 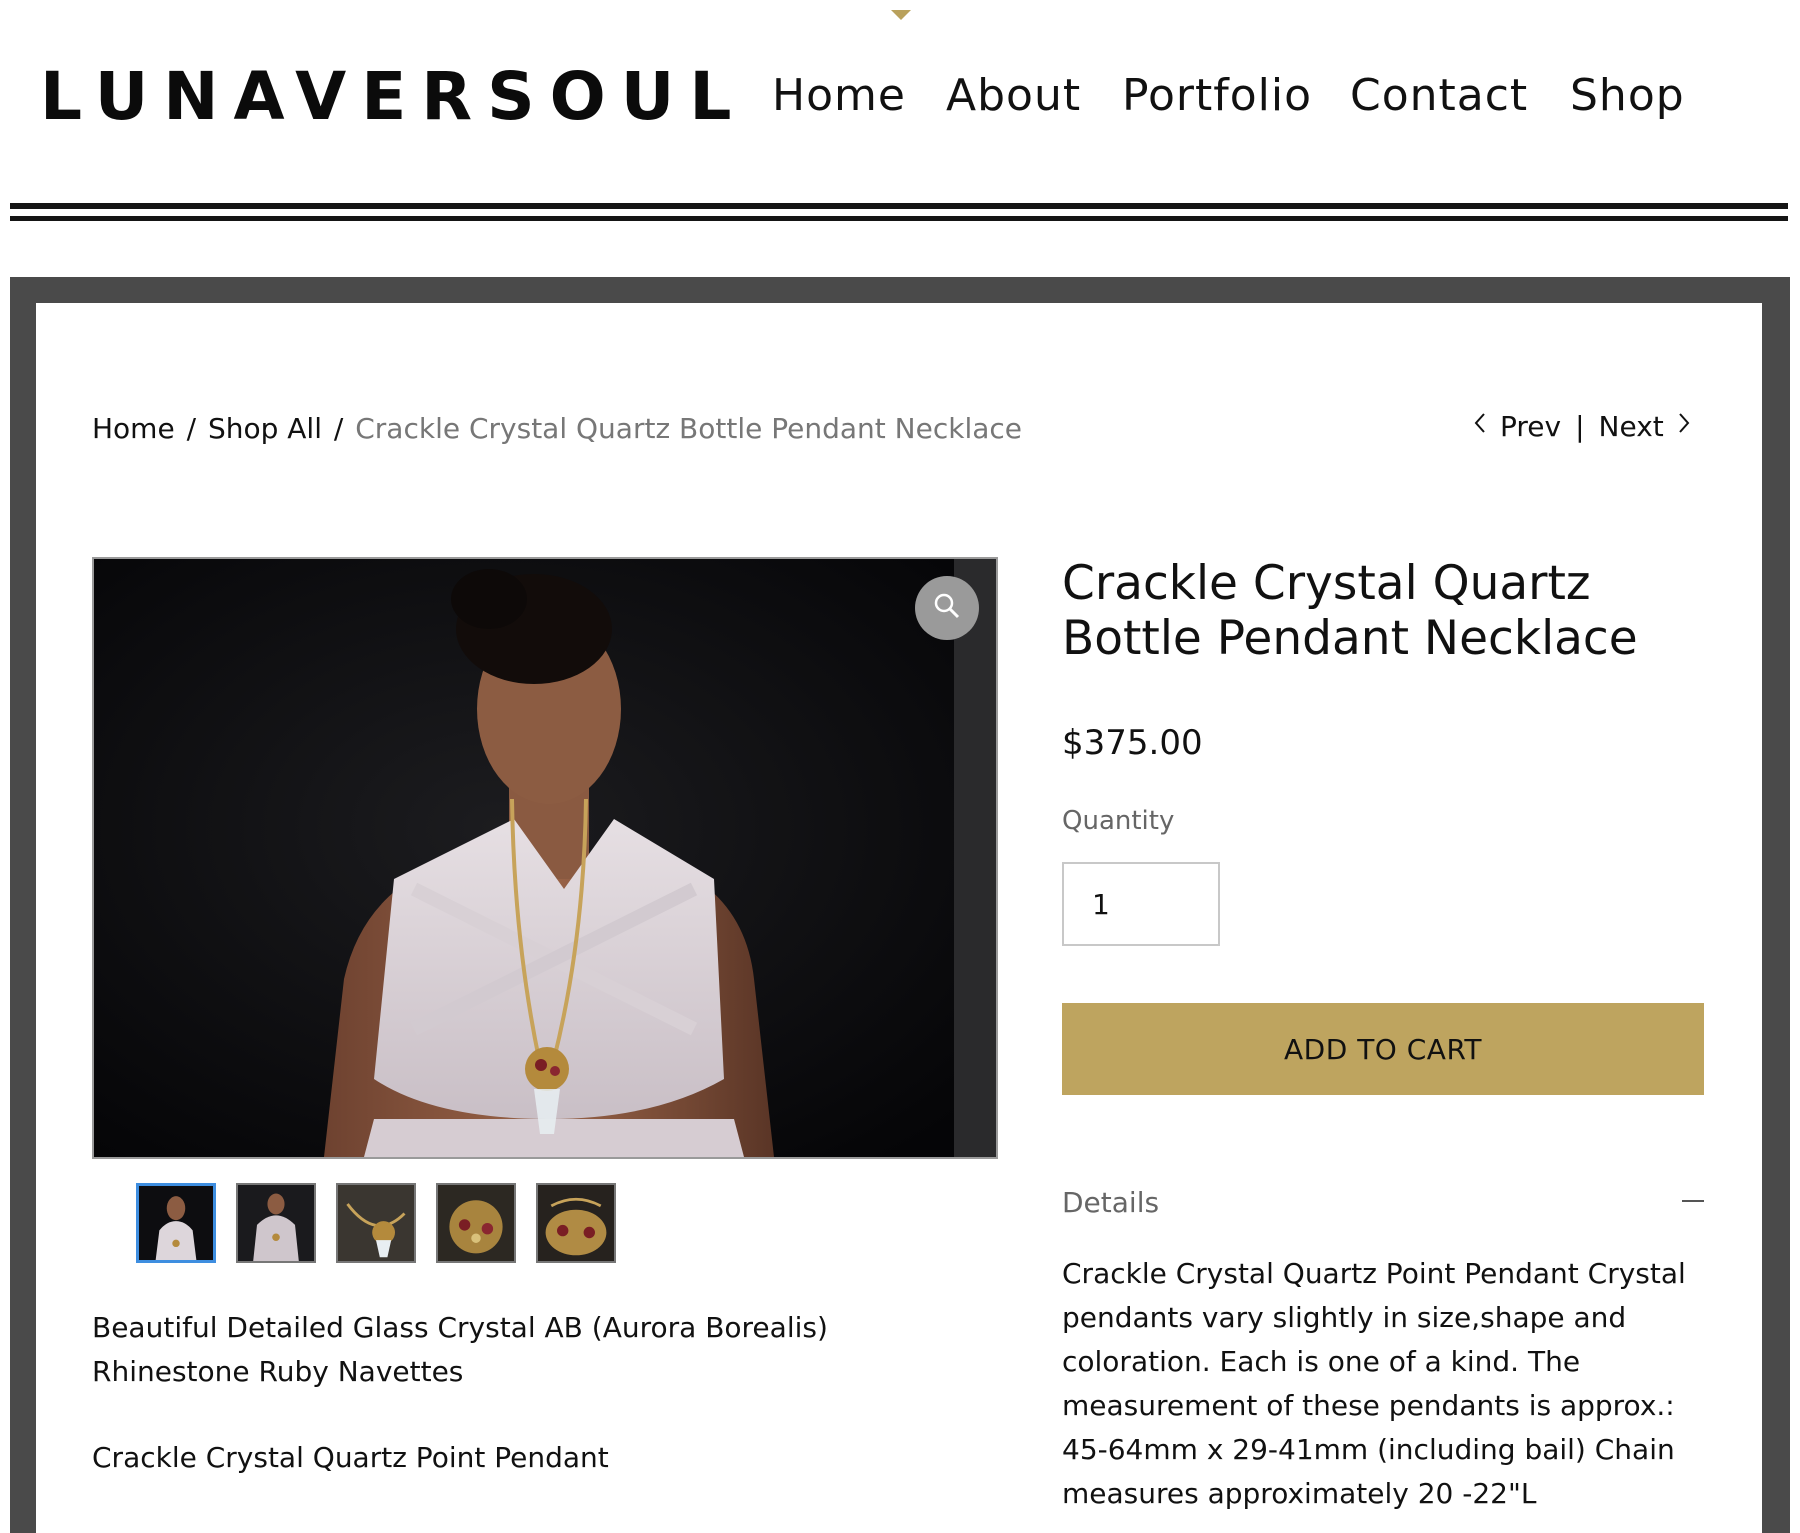 What do you see at coordinates (1531, 426) in the screenshot?
I see `prev-label: Prev` at bounding box center [1531, 426].